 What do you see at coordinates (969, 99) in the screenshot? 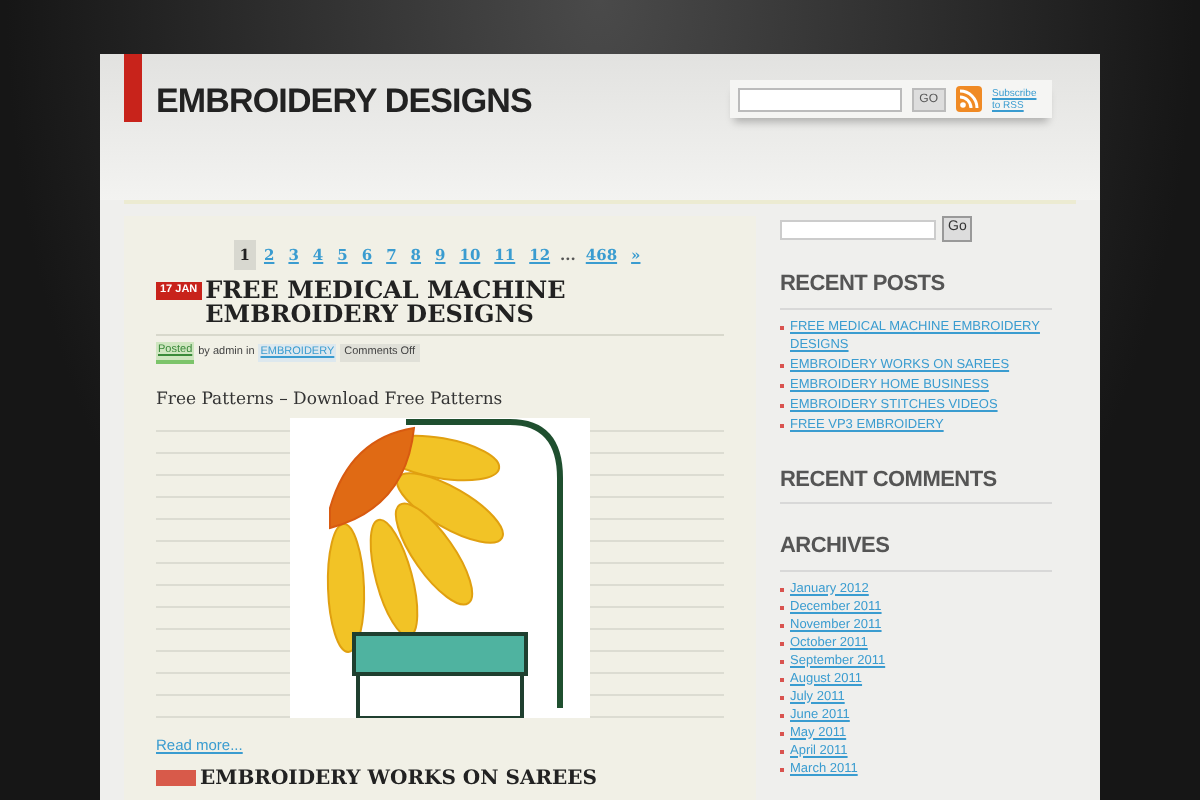
I see `rss-icon` at bounding box center [969, 99].